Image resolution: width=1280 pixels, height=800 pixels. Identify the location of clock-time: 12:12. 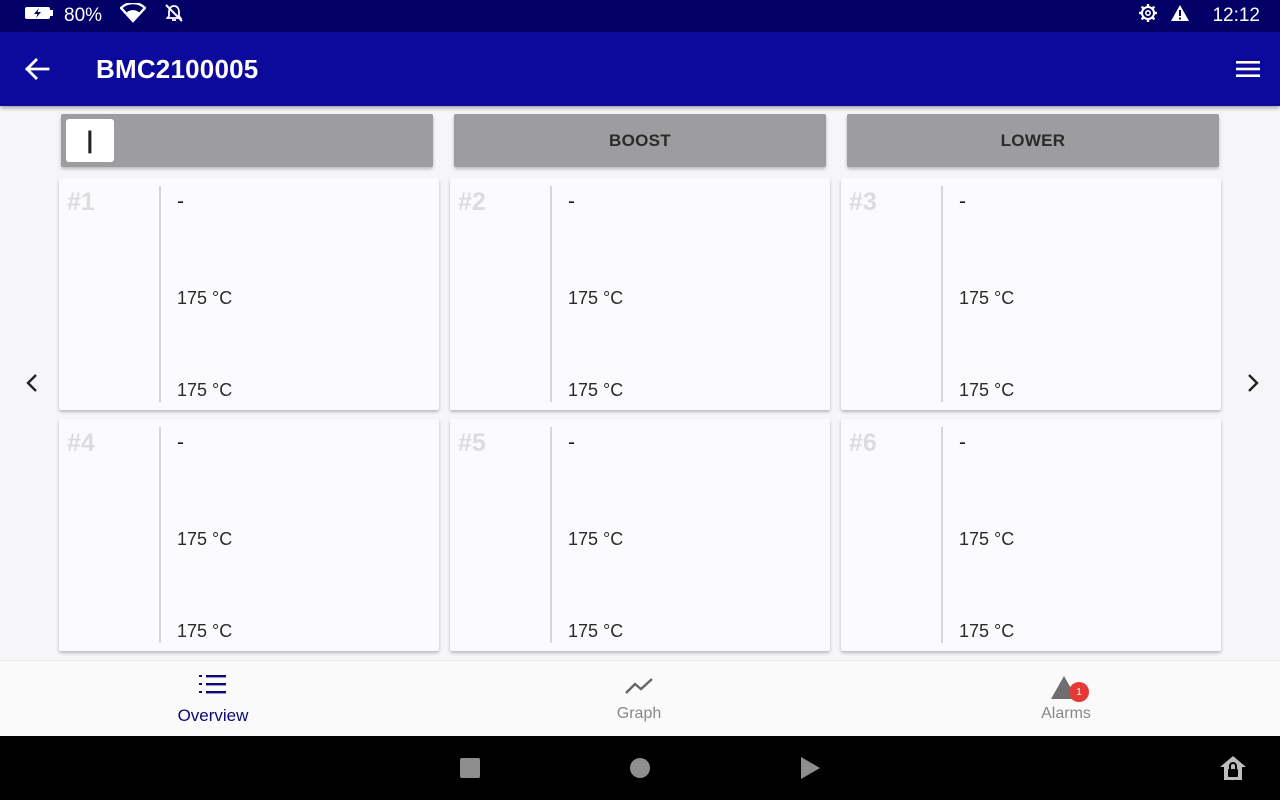
(1236, 15).